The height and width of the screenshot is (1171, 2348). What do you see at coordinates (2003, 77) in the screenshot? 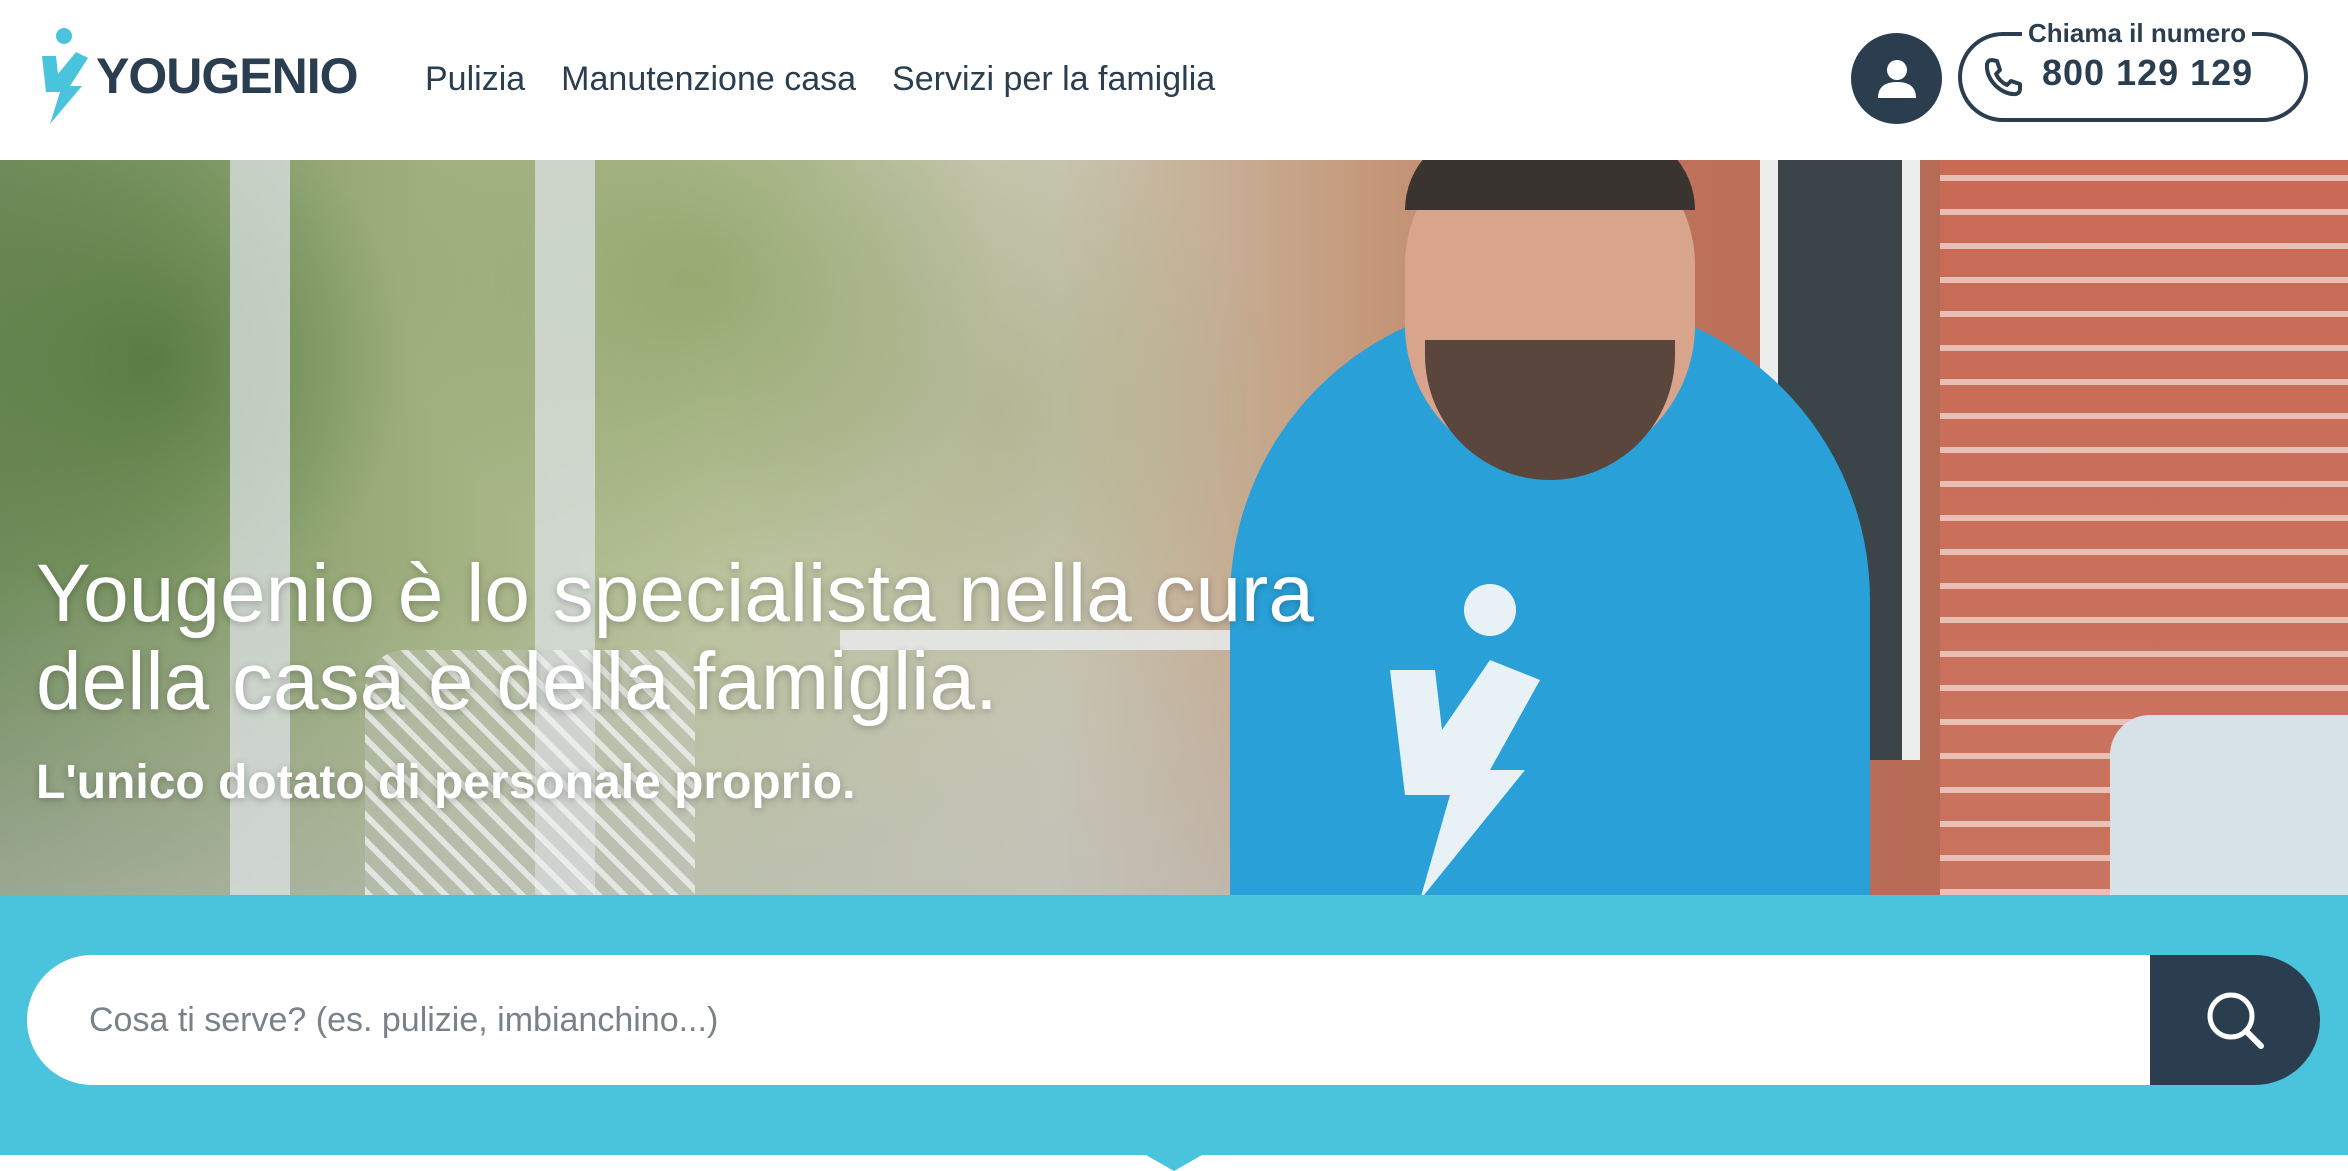
I see `phone-icon` at bounding box center [2003, 77].